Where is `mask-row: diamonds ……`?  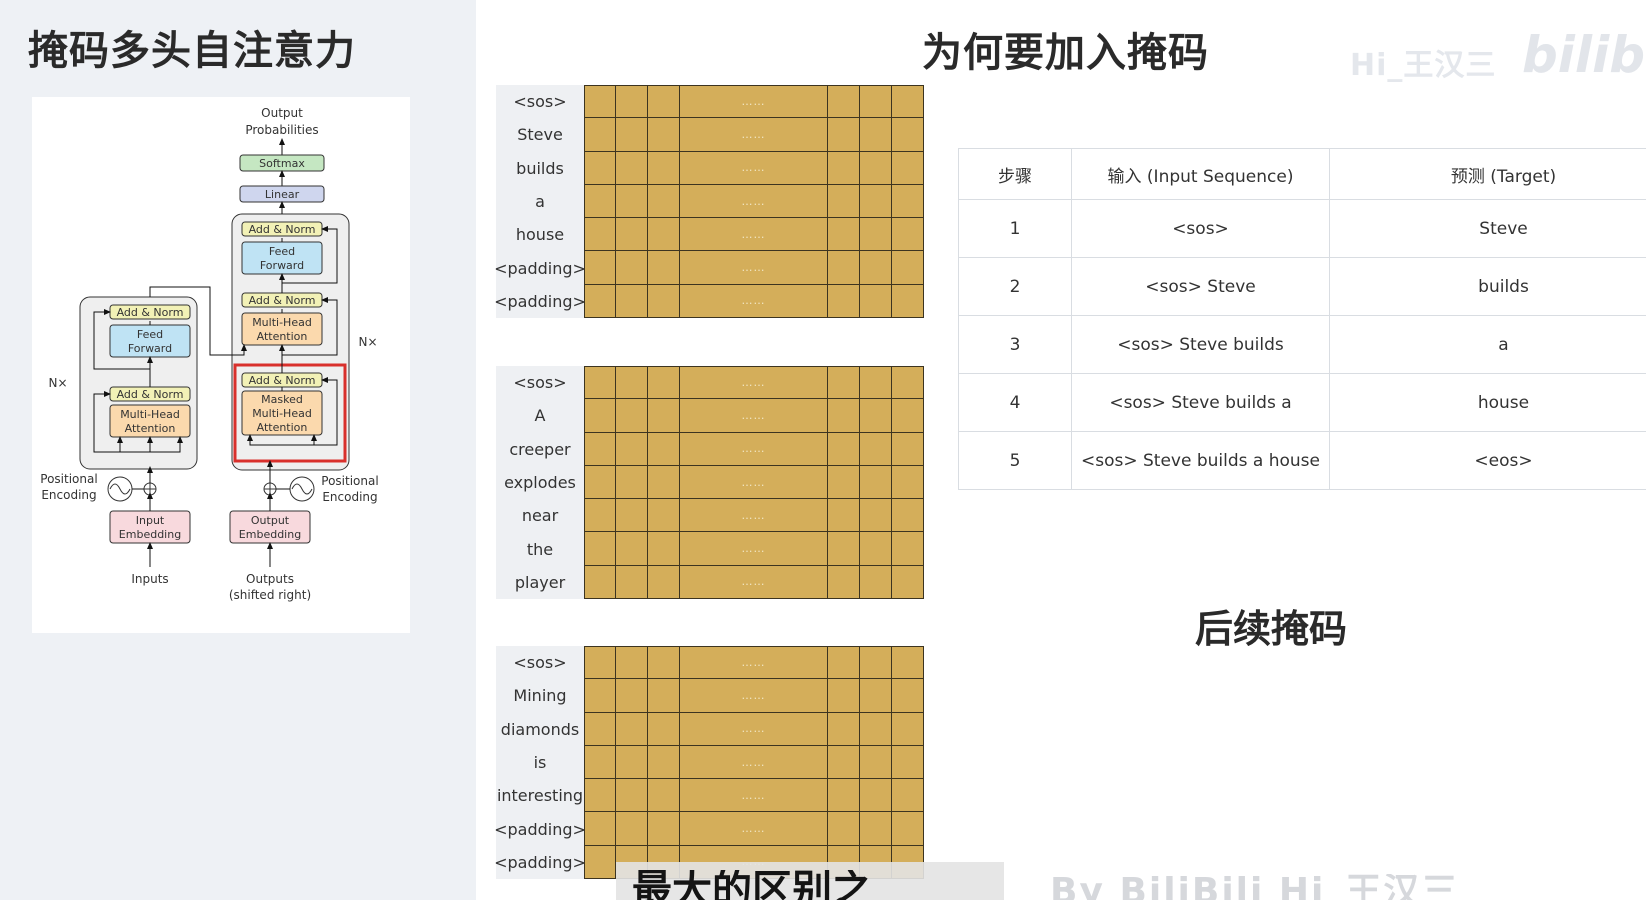
mask-row: diamonds …… is located at coordinates (711, 729).